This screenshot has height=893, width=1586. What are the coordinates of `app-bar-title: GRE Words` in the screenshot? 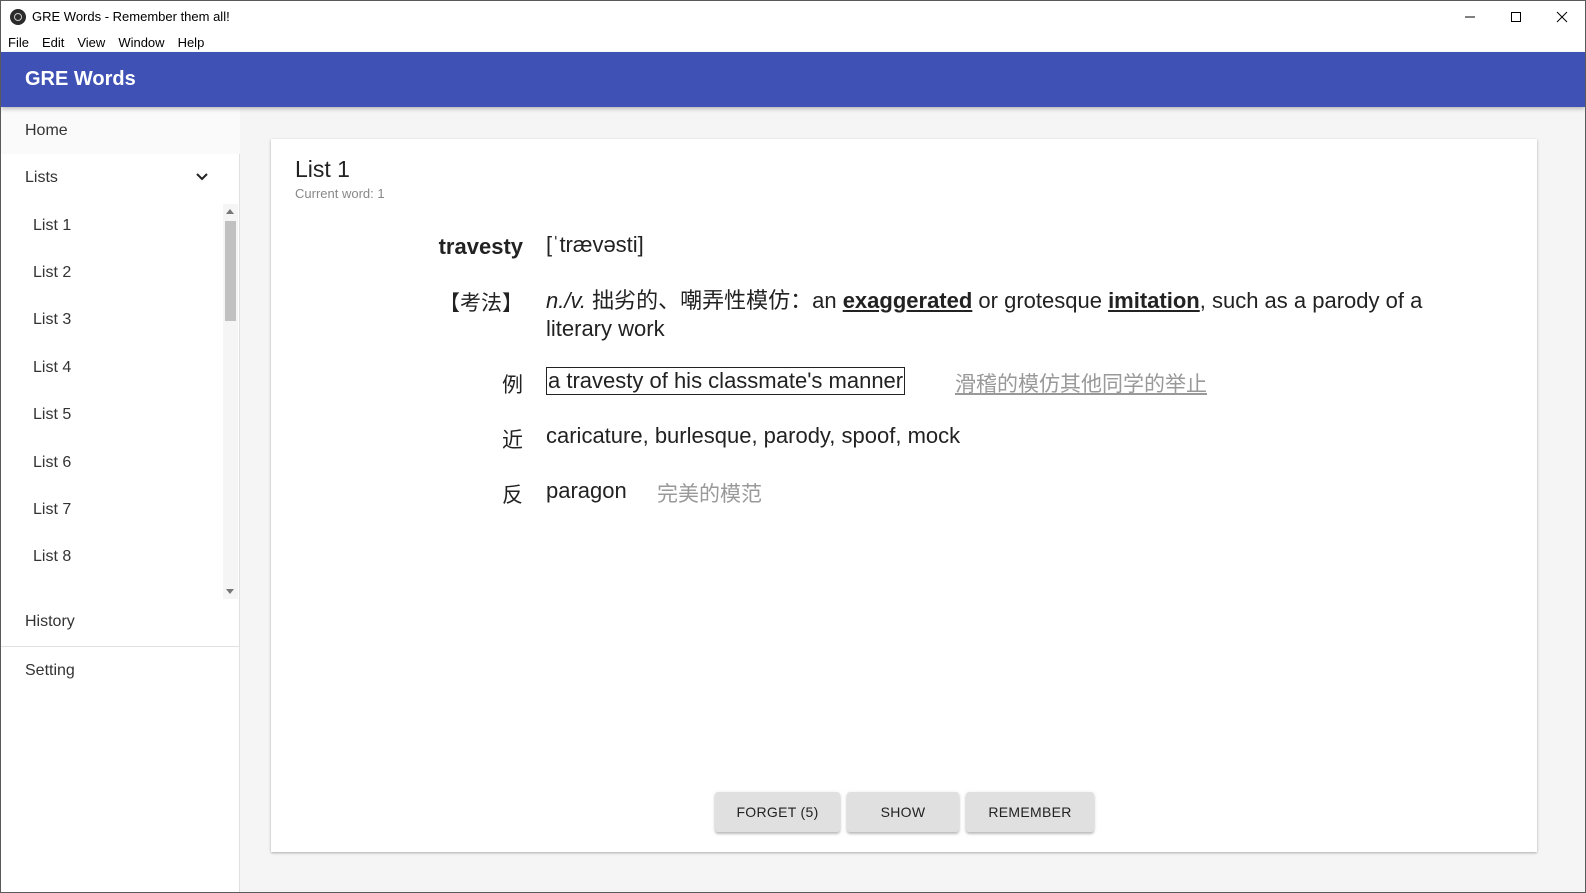 It's located at (80, 79).